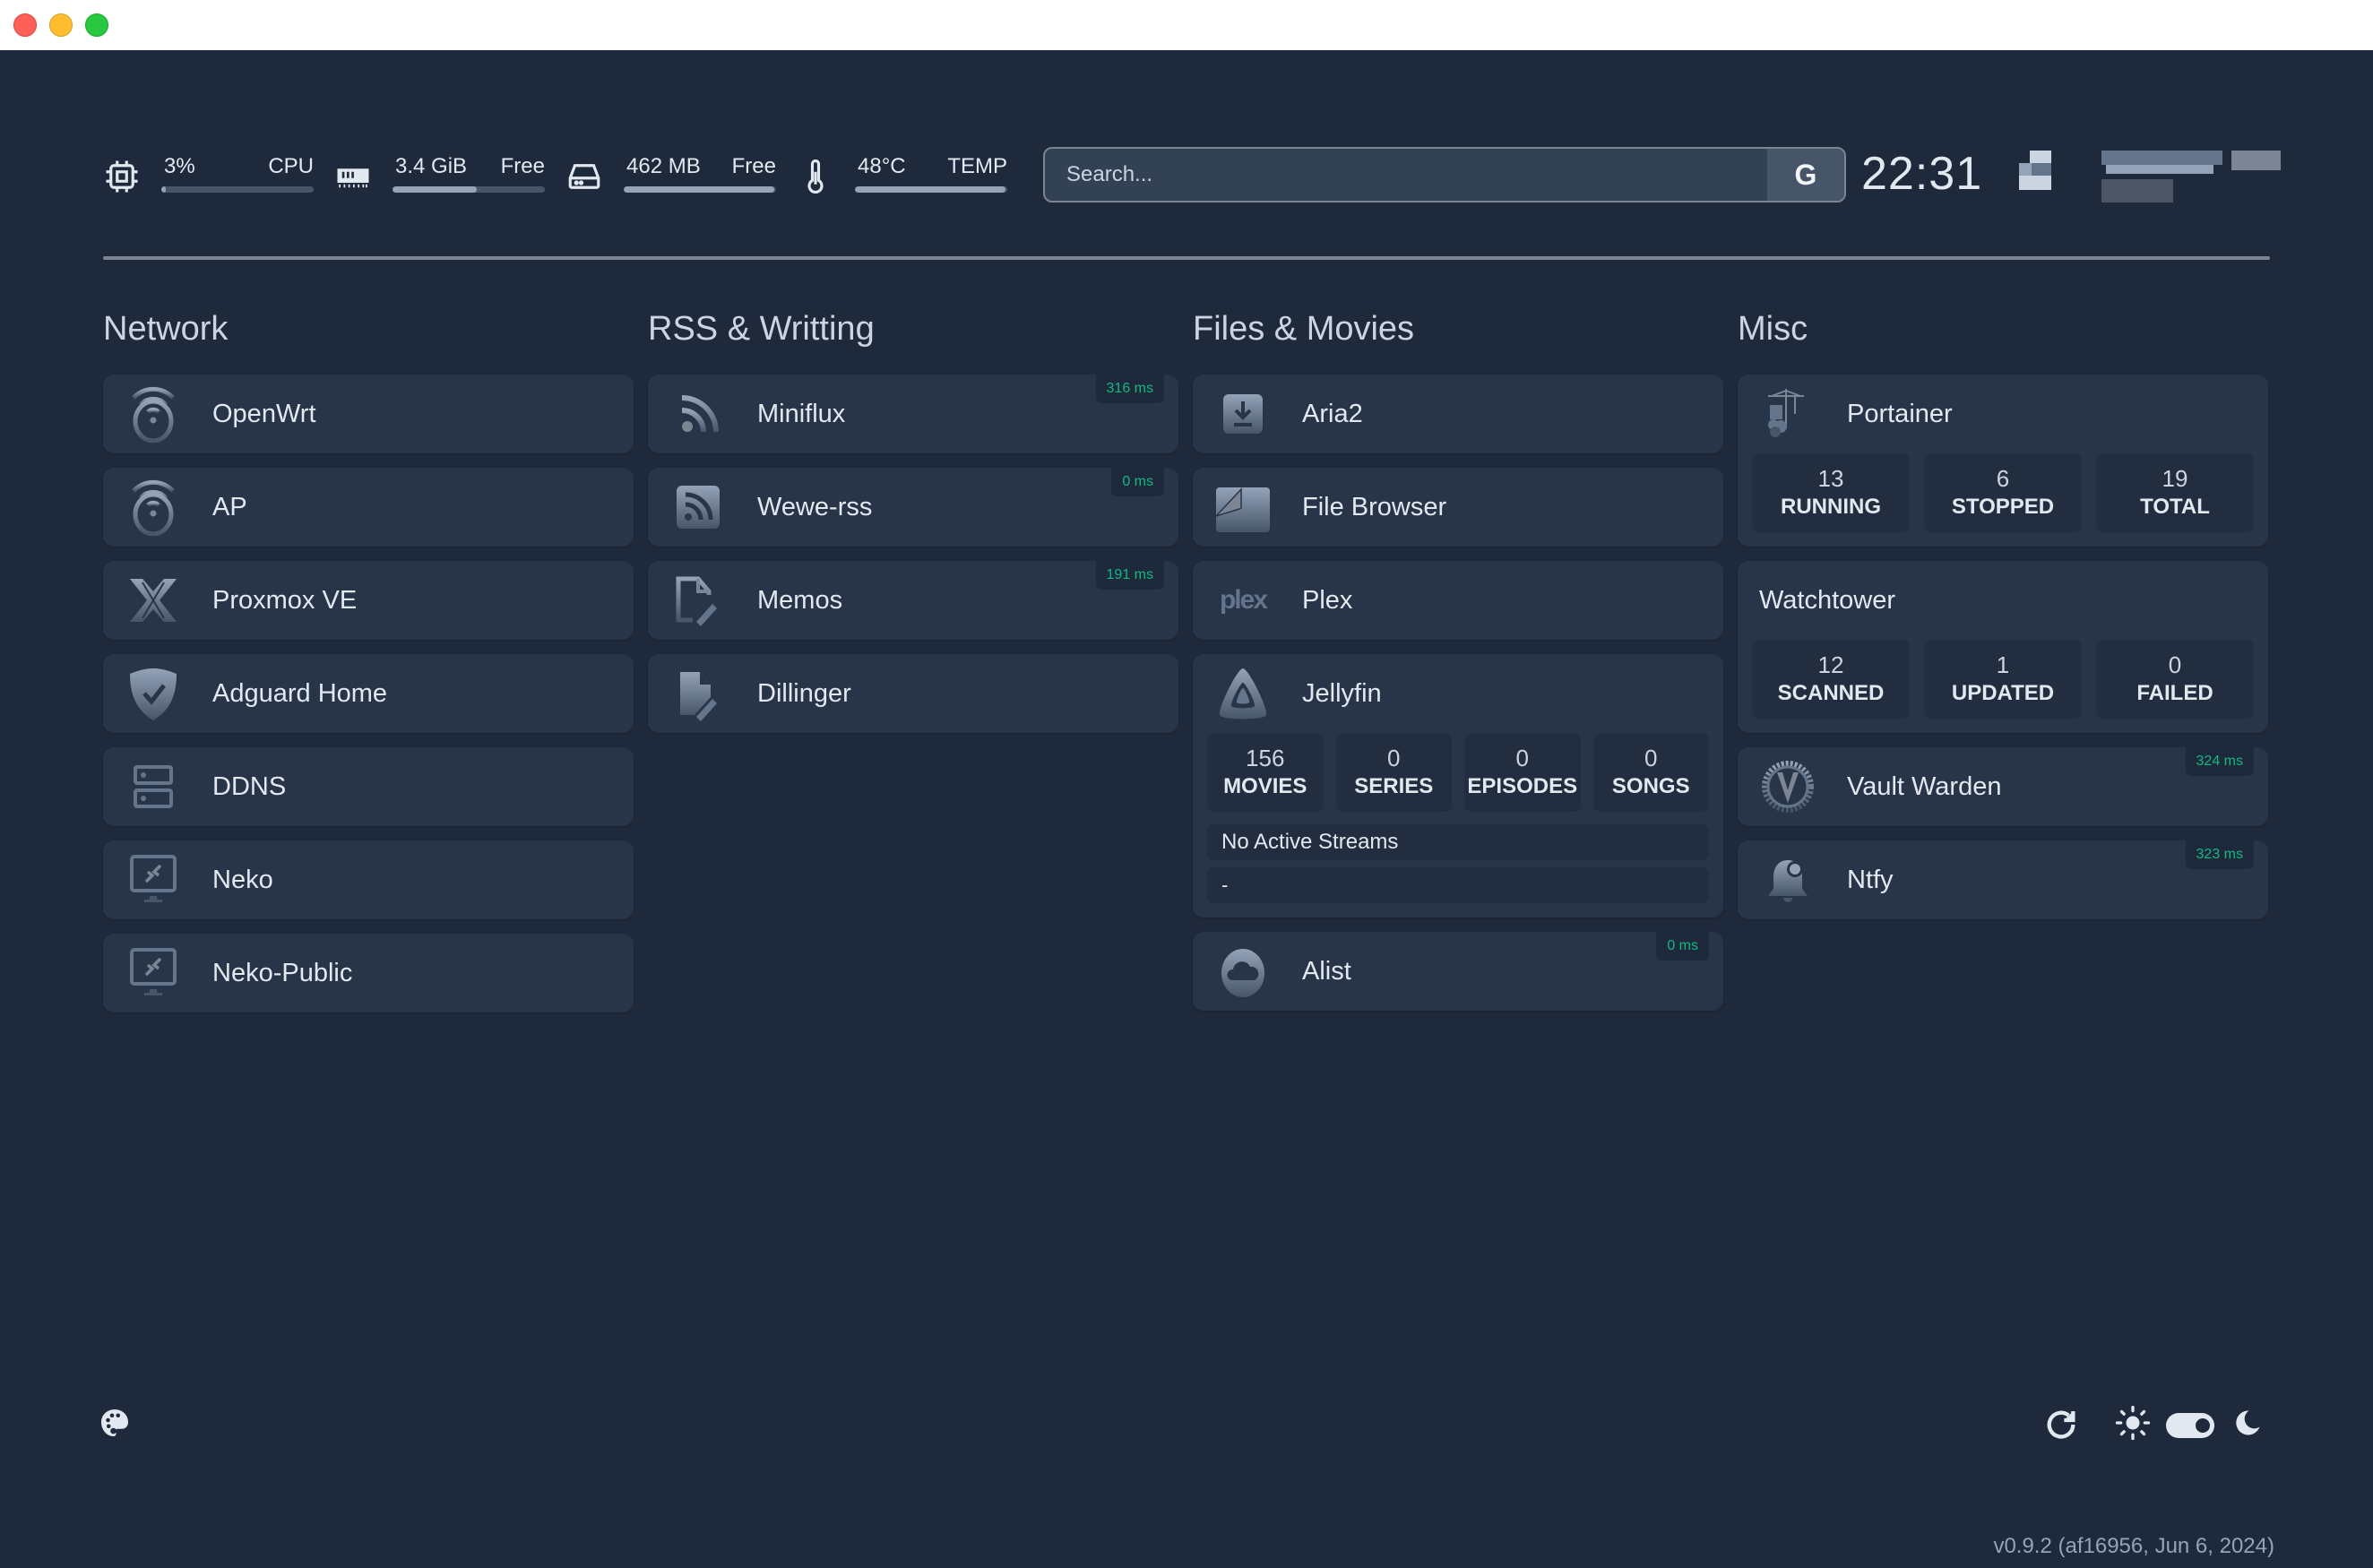 The image size is (2373, 1568). I want to click on adguard-icon, so click(153, 694).